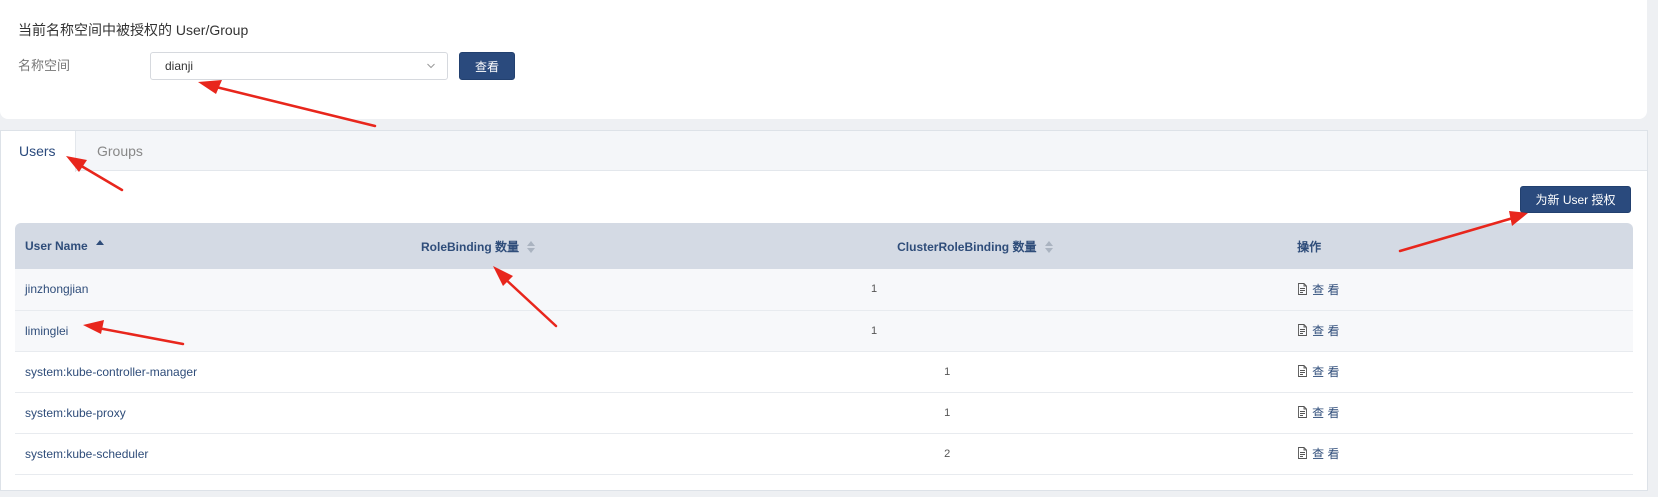 Image resolution: width=1658 pixels, height=497 pixels. I want to click on table-row: jinzhongjian 1 查 看, so click(824, 289).